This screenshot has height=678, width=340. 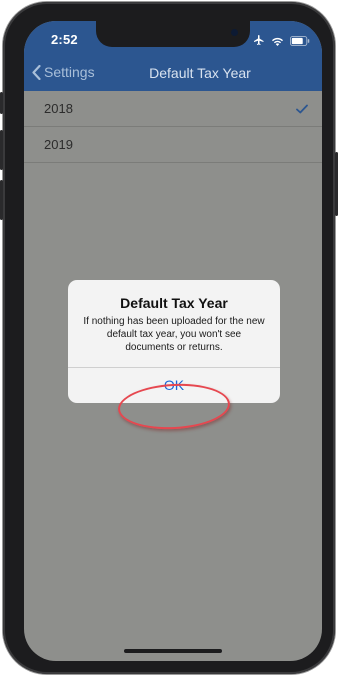 I want to click on status-icons, so click(x=281, y=42).